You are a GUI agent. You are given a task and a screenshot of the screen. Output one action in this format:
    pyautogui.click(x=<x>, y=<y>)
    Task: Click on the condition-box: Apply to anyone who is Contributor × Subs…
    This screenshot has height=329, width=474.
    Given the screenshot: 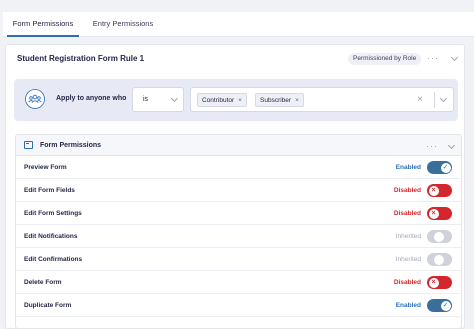 What is the action you would take?
    pyautogui.click(x=236, y=100)
    